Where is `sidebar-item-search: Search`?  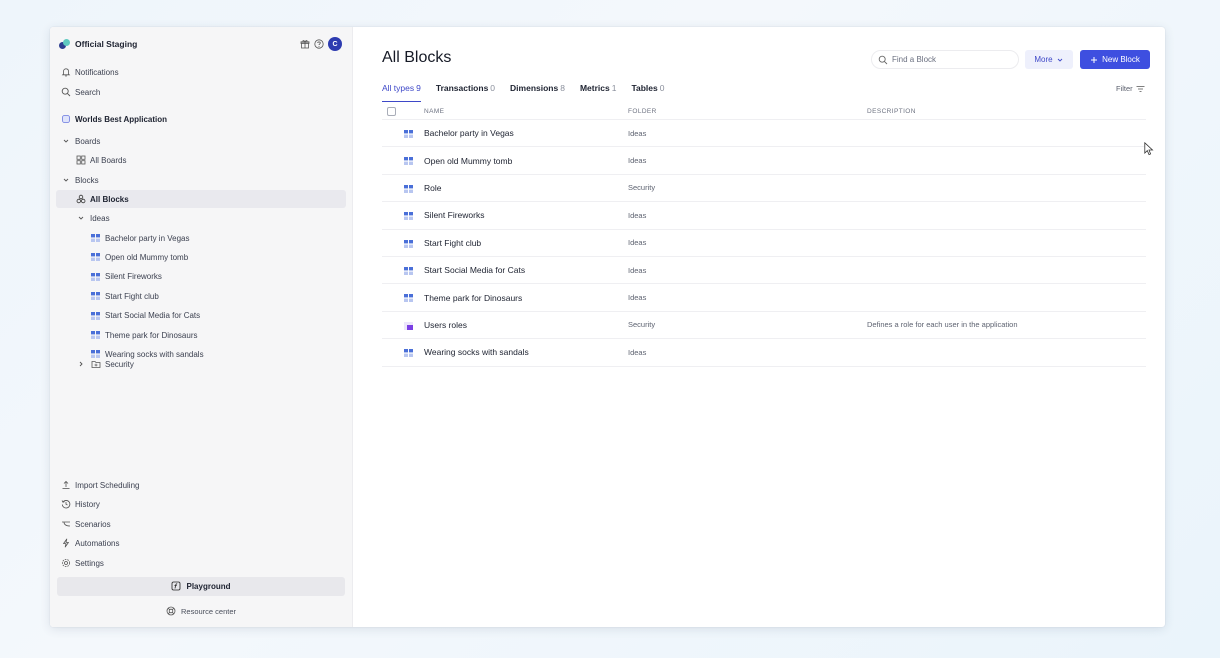
sidebar-item-search: Search is located at coordinates (201, 92).